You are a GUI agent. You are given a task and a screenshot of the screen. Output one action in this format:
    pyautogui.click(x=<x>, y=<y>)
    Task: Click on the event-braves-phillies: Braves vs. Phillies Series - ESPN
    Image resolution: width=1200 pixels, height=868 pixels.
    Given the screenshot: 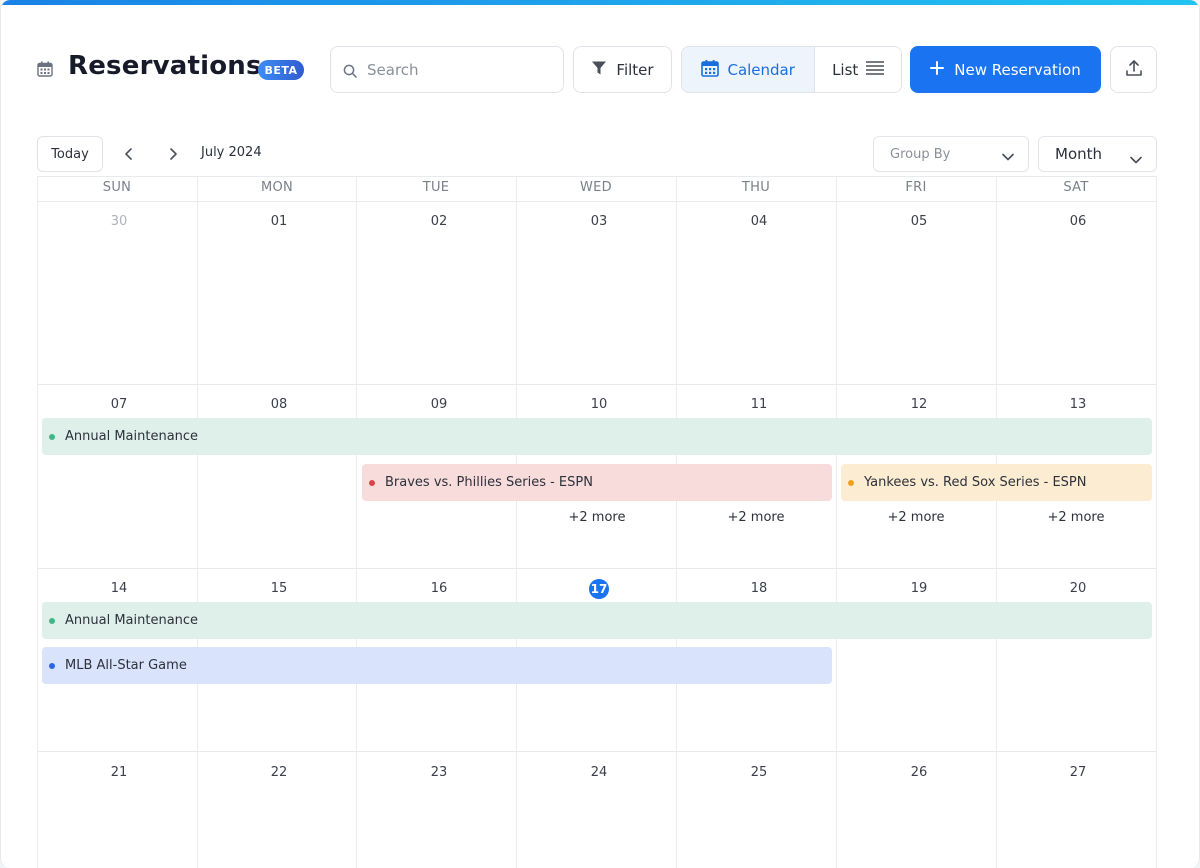 What is the action you would take?
    pyautogui.click(x=597, y=482)
    